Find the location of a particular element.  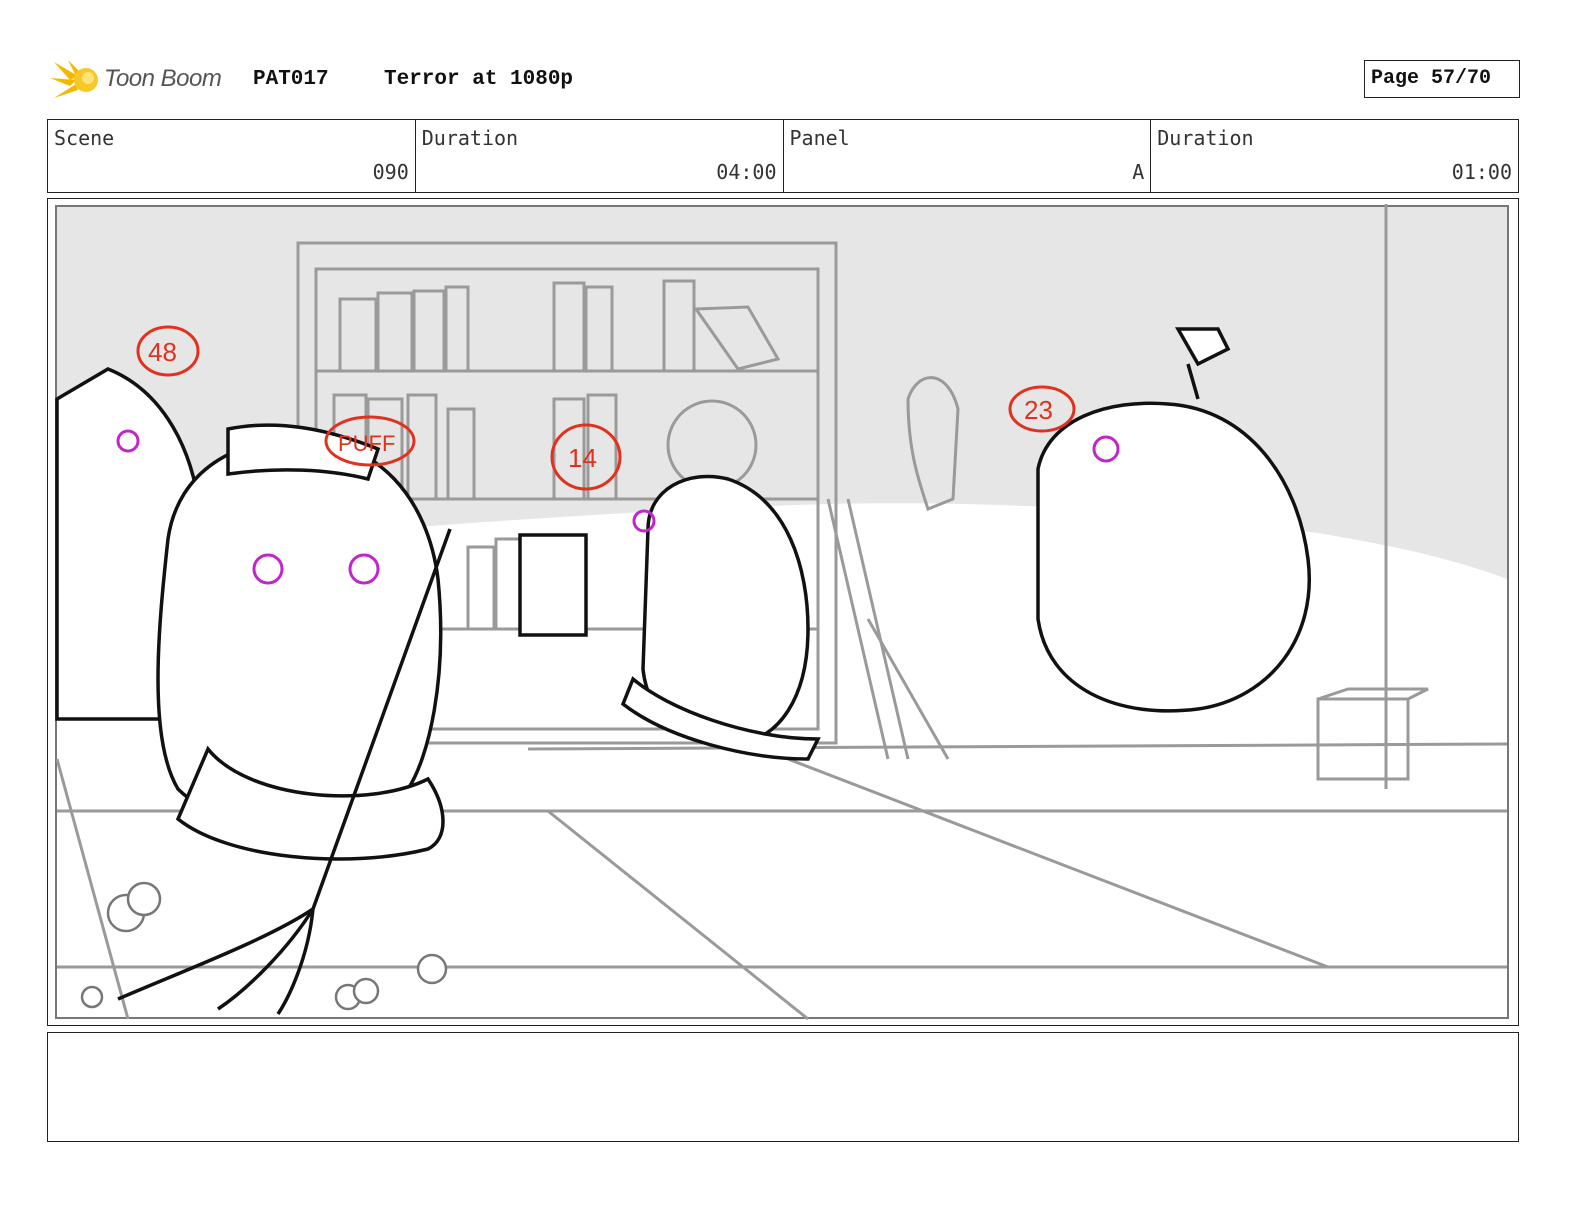

annotation-48: 48 is located at coordinates (162, 352).